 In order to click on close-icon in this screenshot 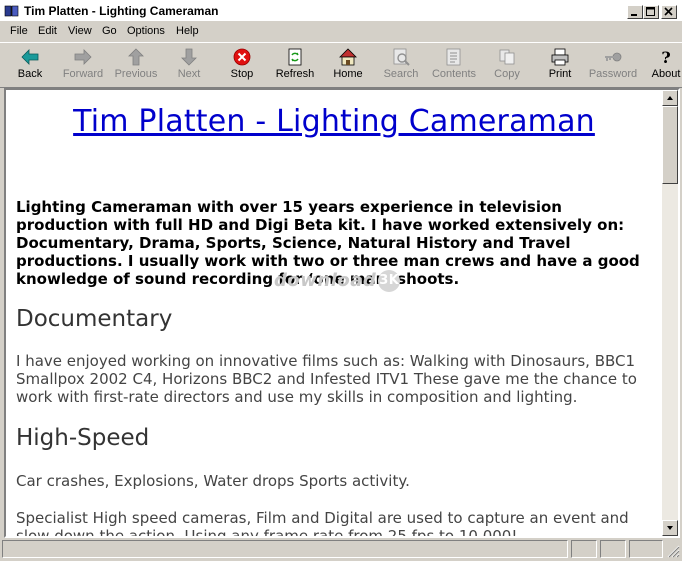, I will do `click(668, 11)`.